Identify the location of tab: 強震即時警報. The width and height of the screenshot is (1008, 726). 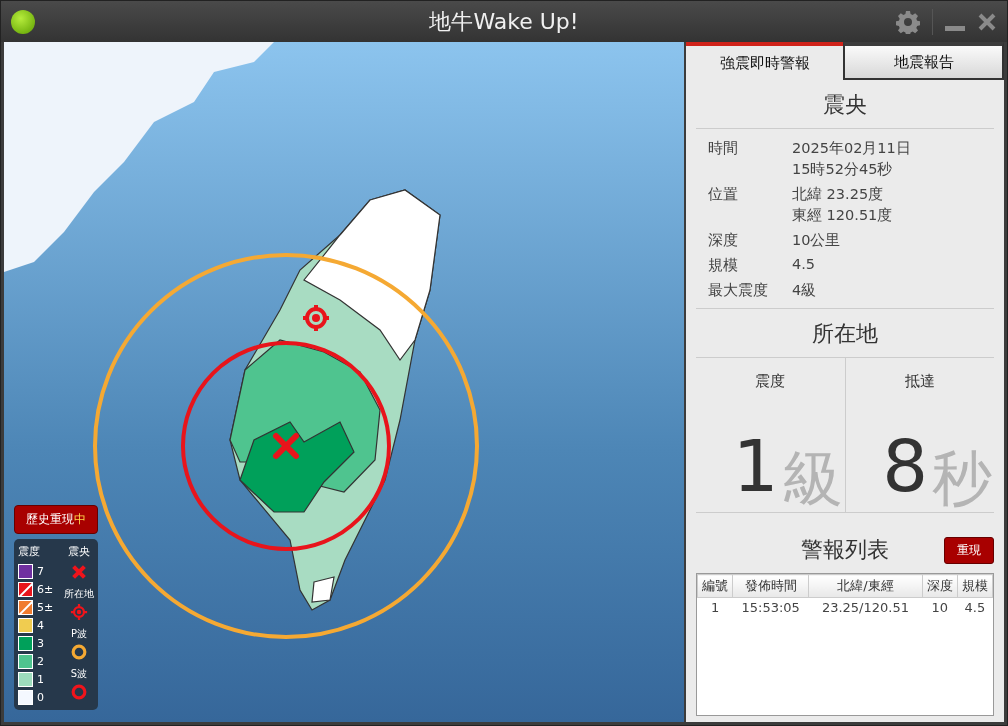
(764, 61).